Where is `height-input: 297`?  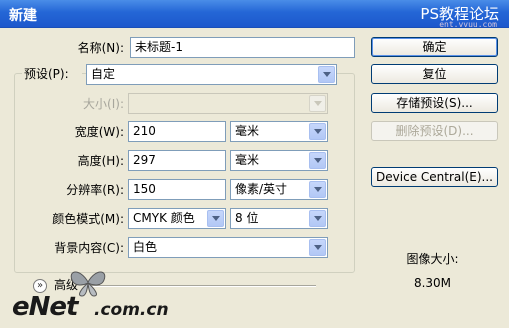 height-input: 297 is located at coordinates (177, 160).